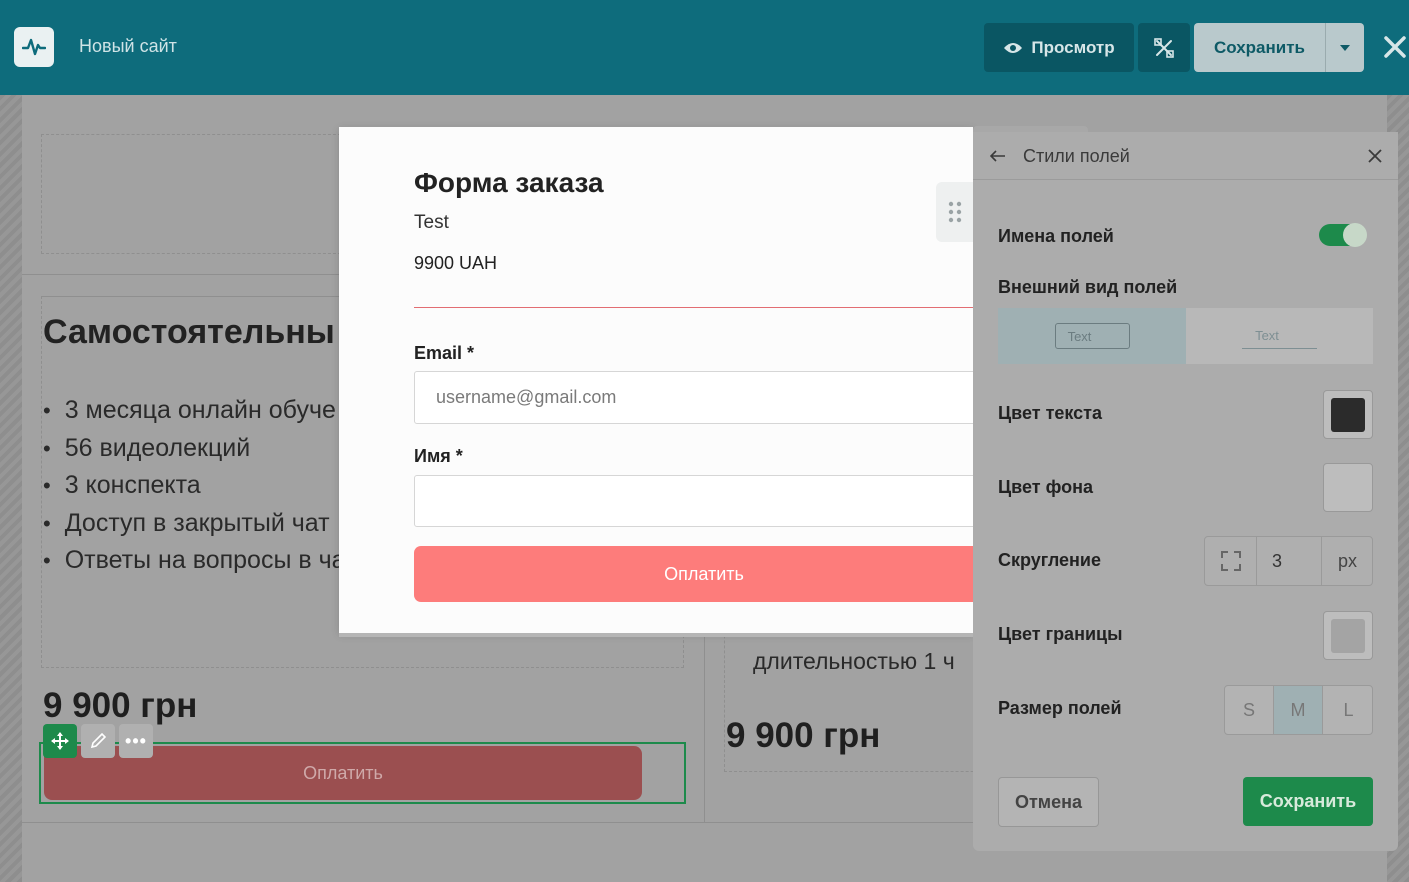 The width and height of the screenshot is (1409, 882). I want to click on cancel-button: Отмена, so click(1048, 802).